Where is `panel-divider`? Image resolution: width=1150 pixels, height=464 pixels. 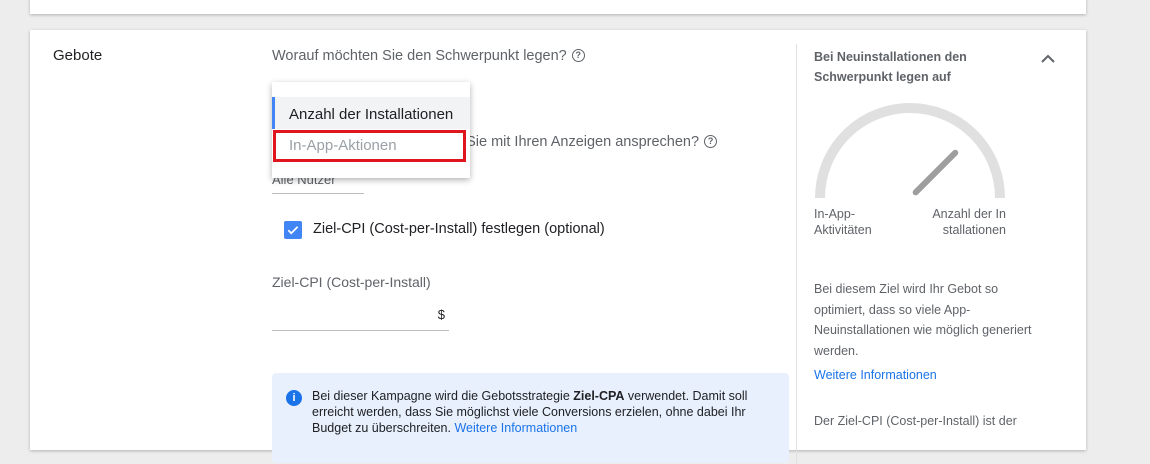 panel-divider is located at coordinates (796, 254).